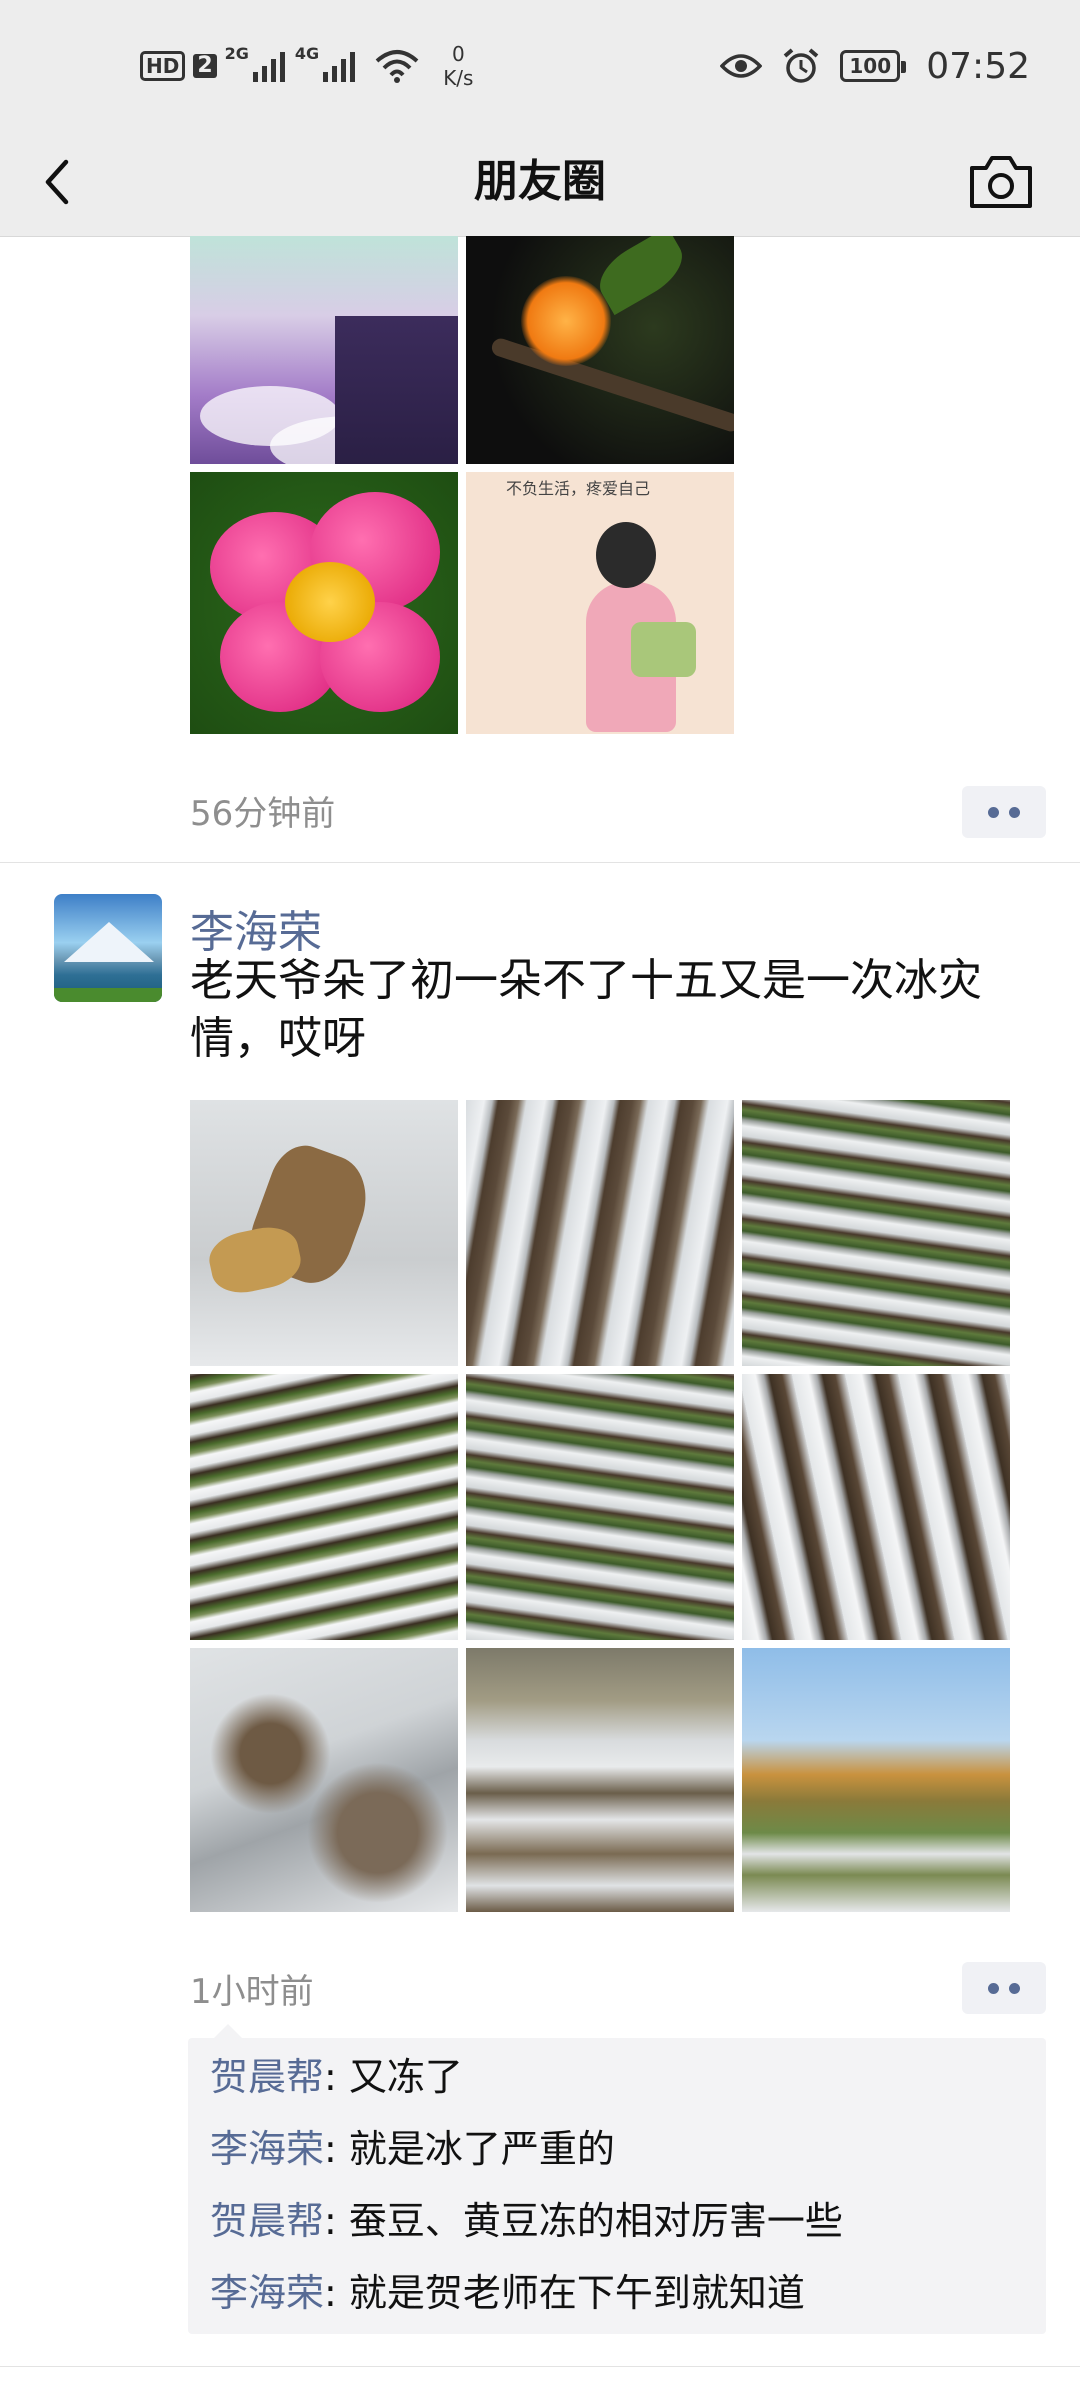 This screenshot has height=2400, width=1080. What do you see at coordinates (307, 53) in the screenshot?
I see `network-4g-label: 4G` at bounding box center [307, 53].